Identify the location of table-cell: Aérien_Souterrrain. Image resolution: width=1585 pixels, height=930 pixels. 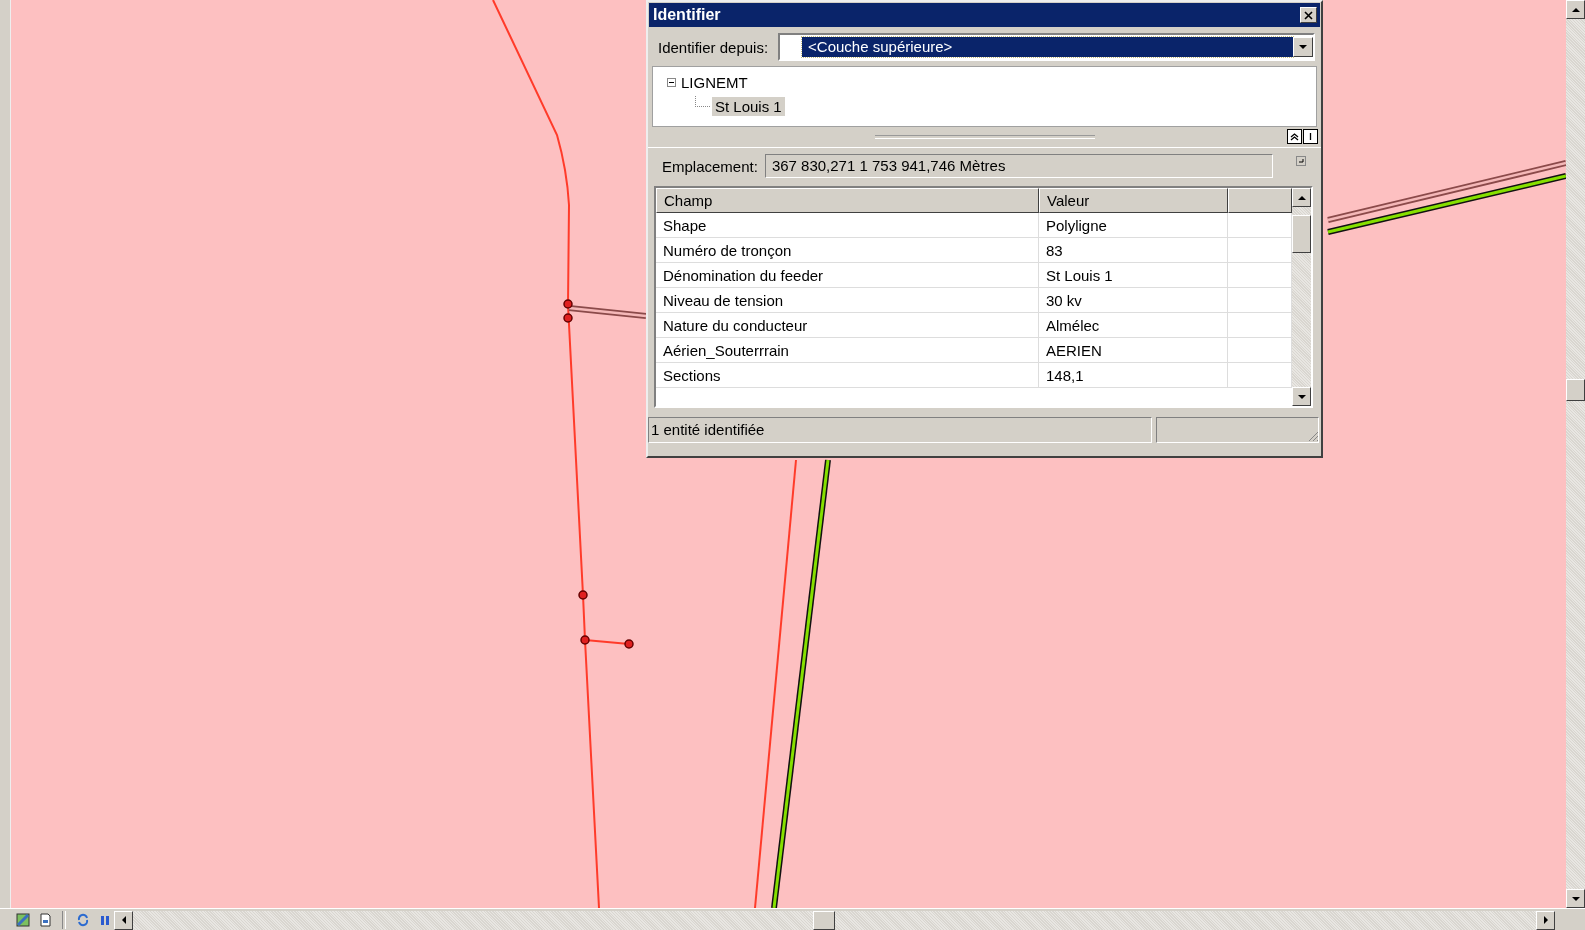
(847, 350).